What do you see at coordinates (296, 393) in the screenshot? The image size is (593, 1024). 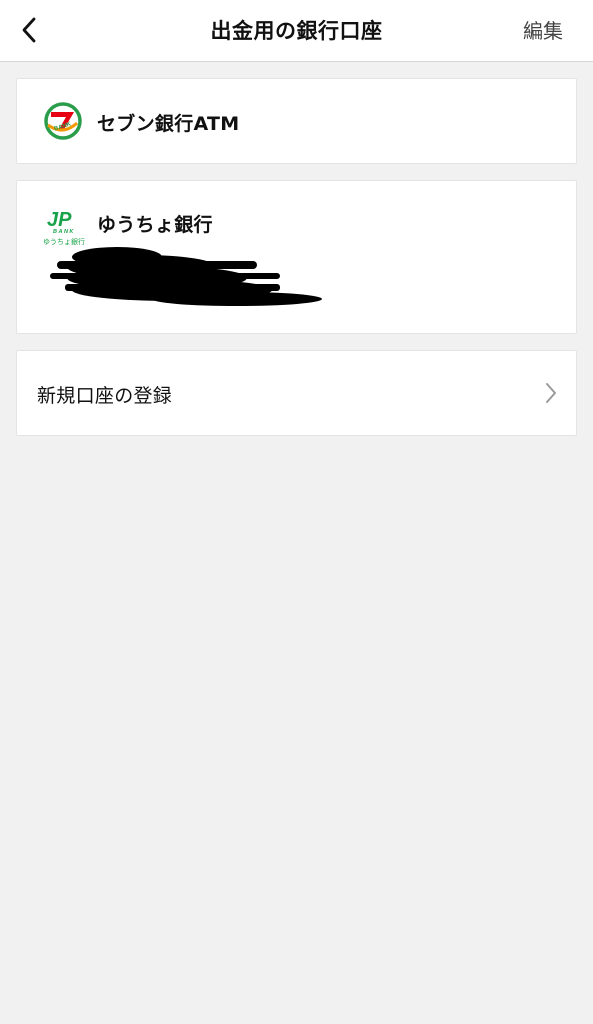 I see `register-new-account-row: 新規口座の登録` at bounding box center [296, 393].